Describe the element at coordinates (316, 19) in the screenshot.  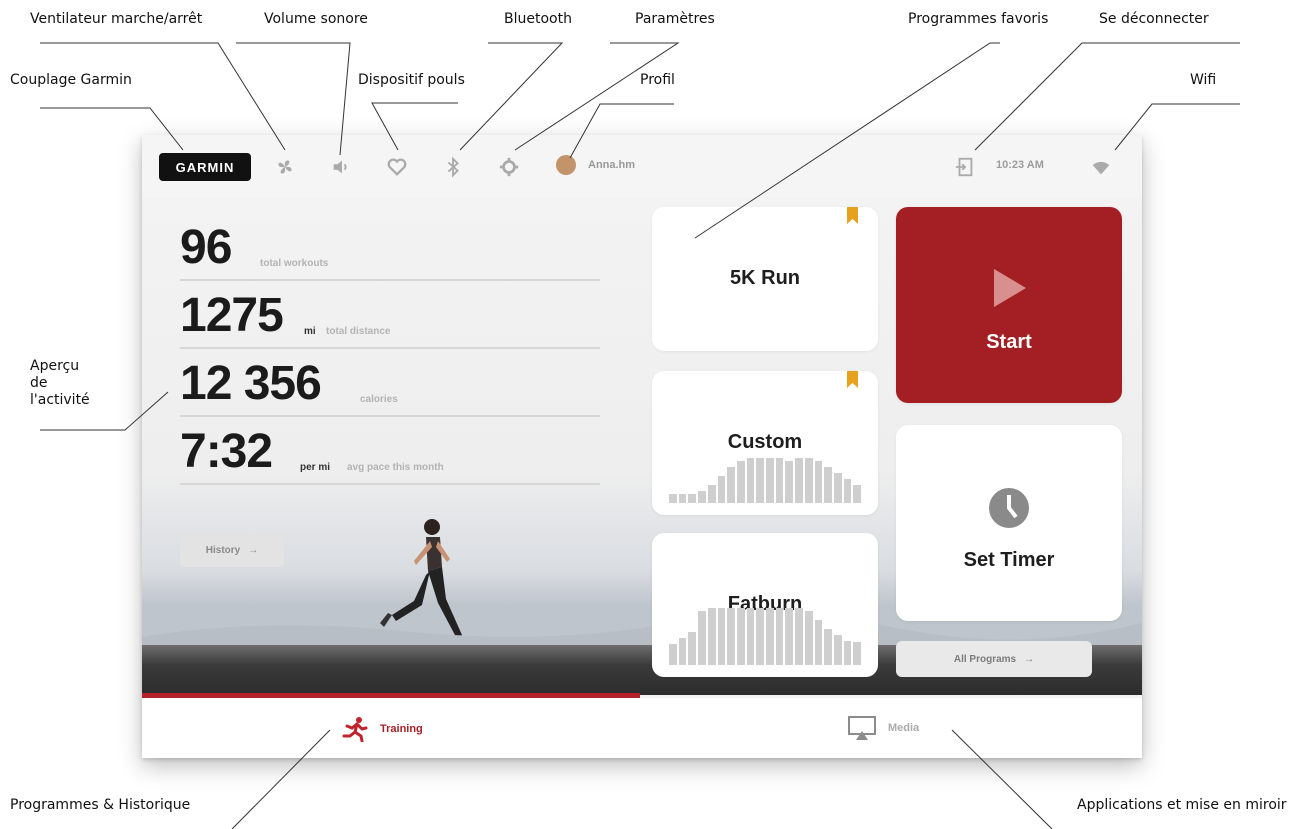
I see `callout-volume: Volume sonore` at that location.